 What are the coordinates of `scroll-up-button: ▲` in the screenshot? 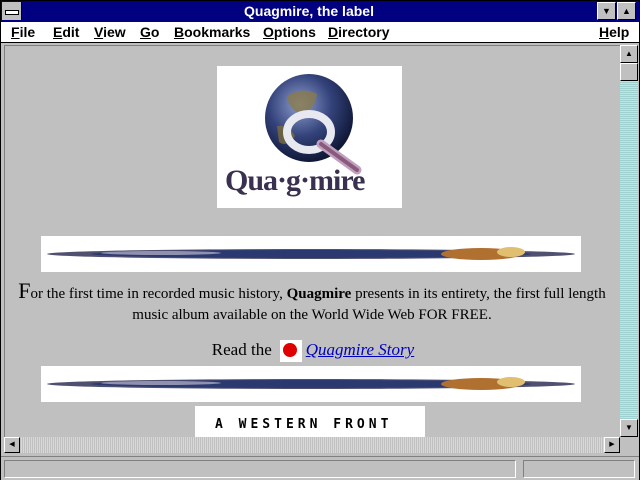 It's located at (629, 54).